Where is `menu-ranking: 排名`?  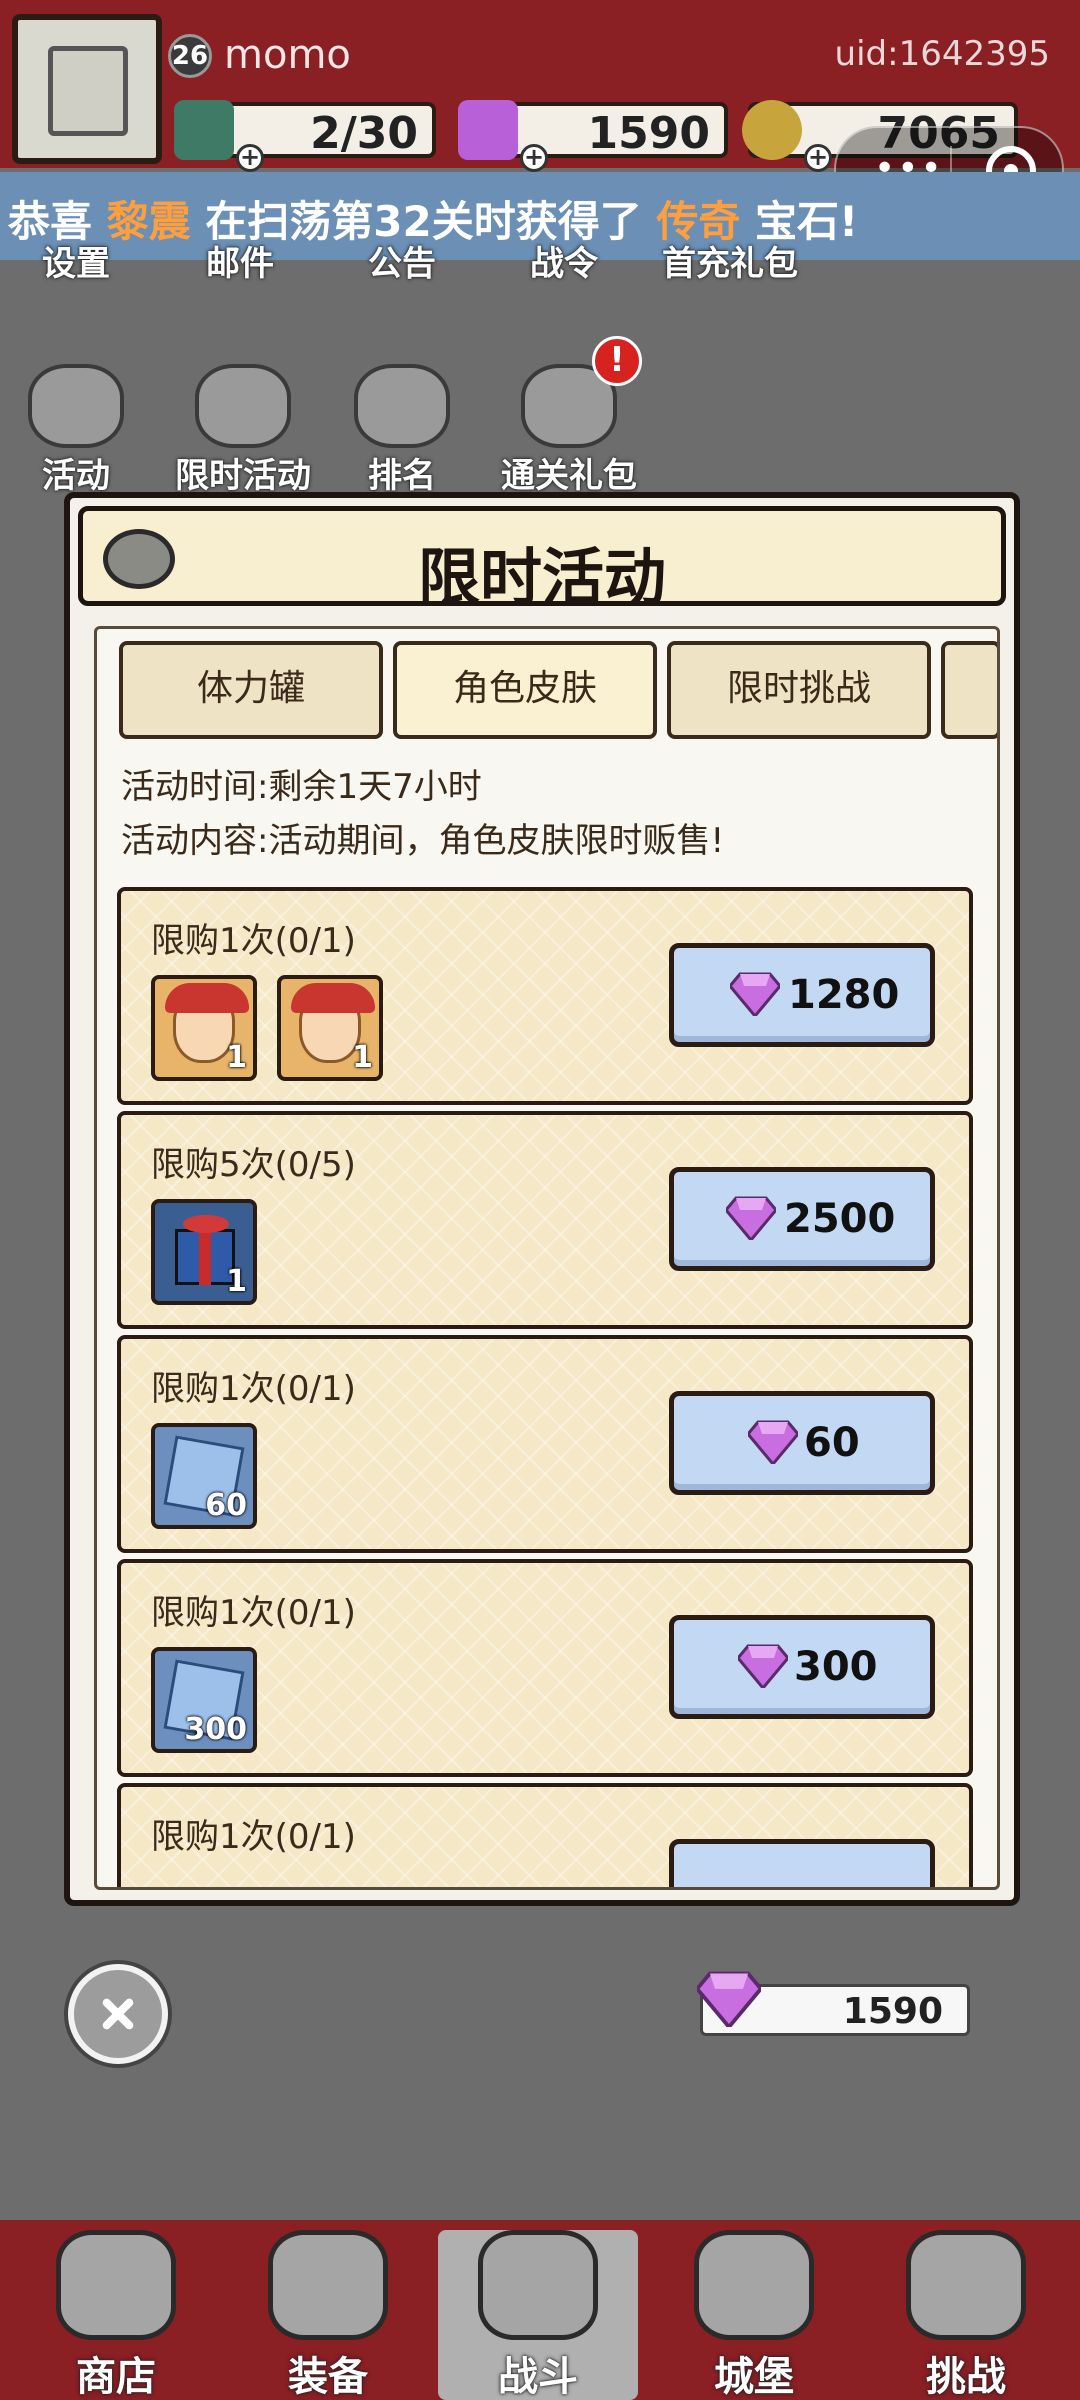
menu-ranking: 排名 is located at coordinates (402, 430).